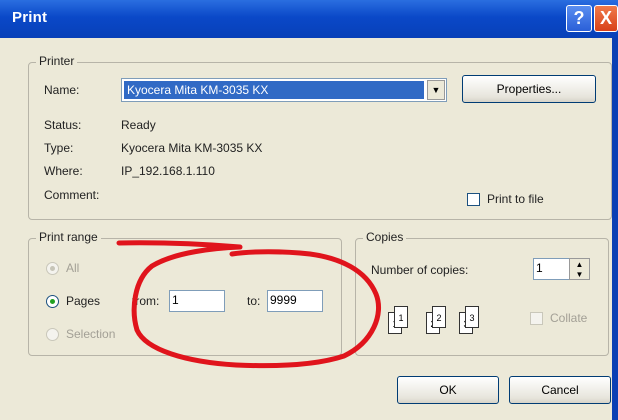 The width and height of the screenshot is (618, 420). What do you see at coordinates (254, 301) in the screenshot?
I see `to-label: to:` at bounding box center [254, 301].